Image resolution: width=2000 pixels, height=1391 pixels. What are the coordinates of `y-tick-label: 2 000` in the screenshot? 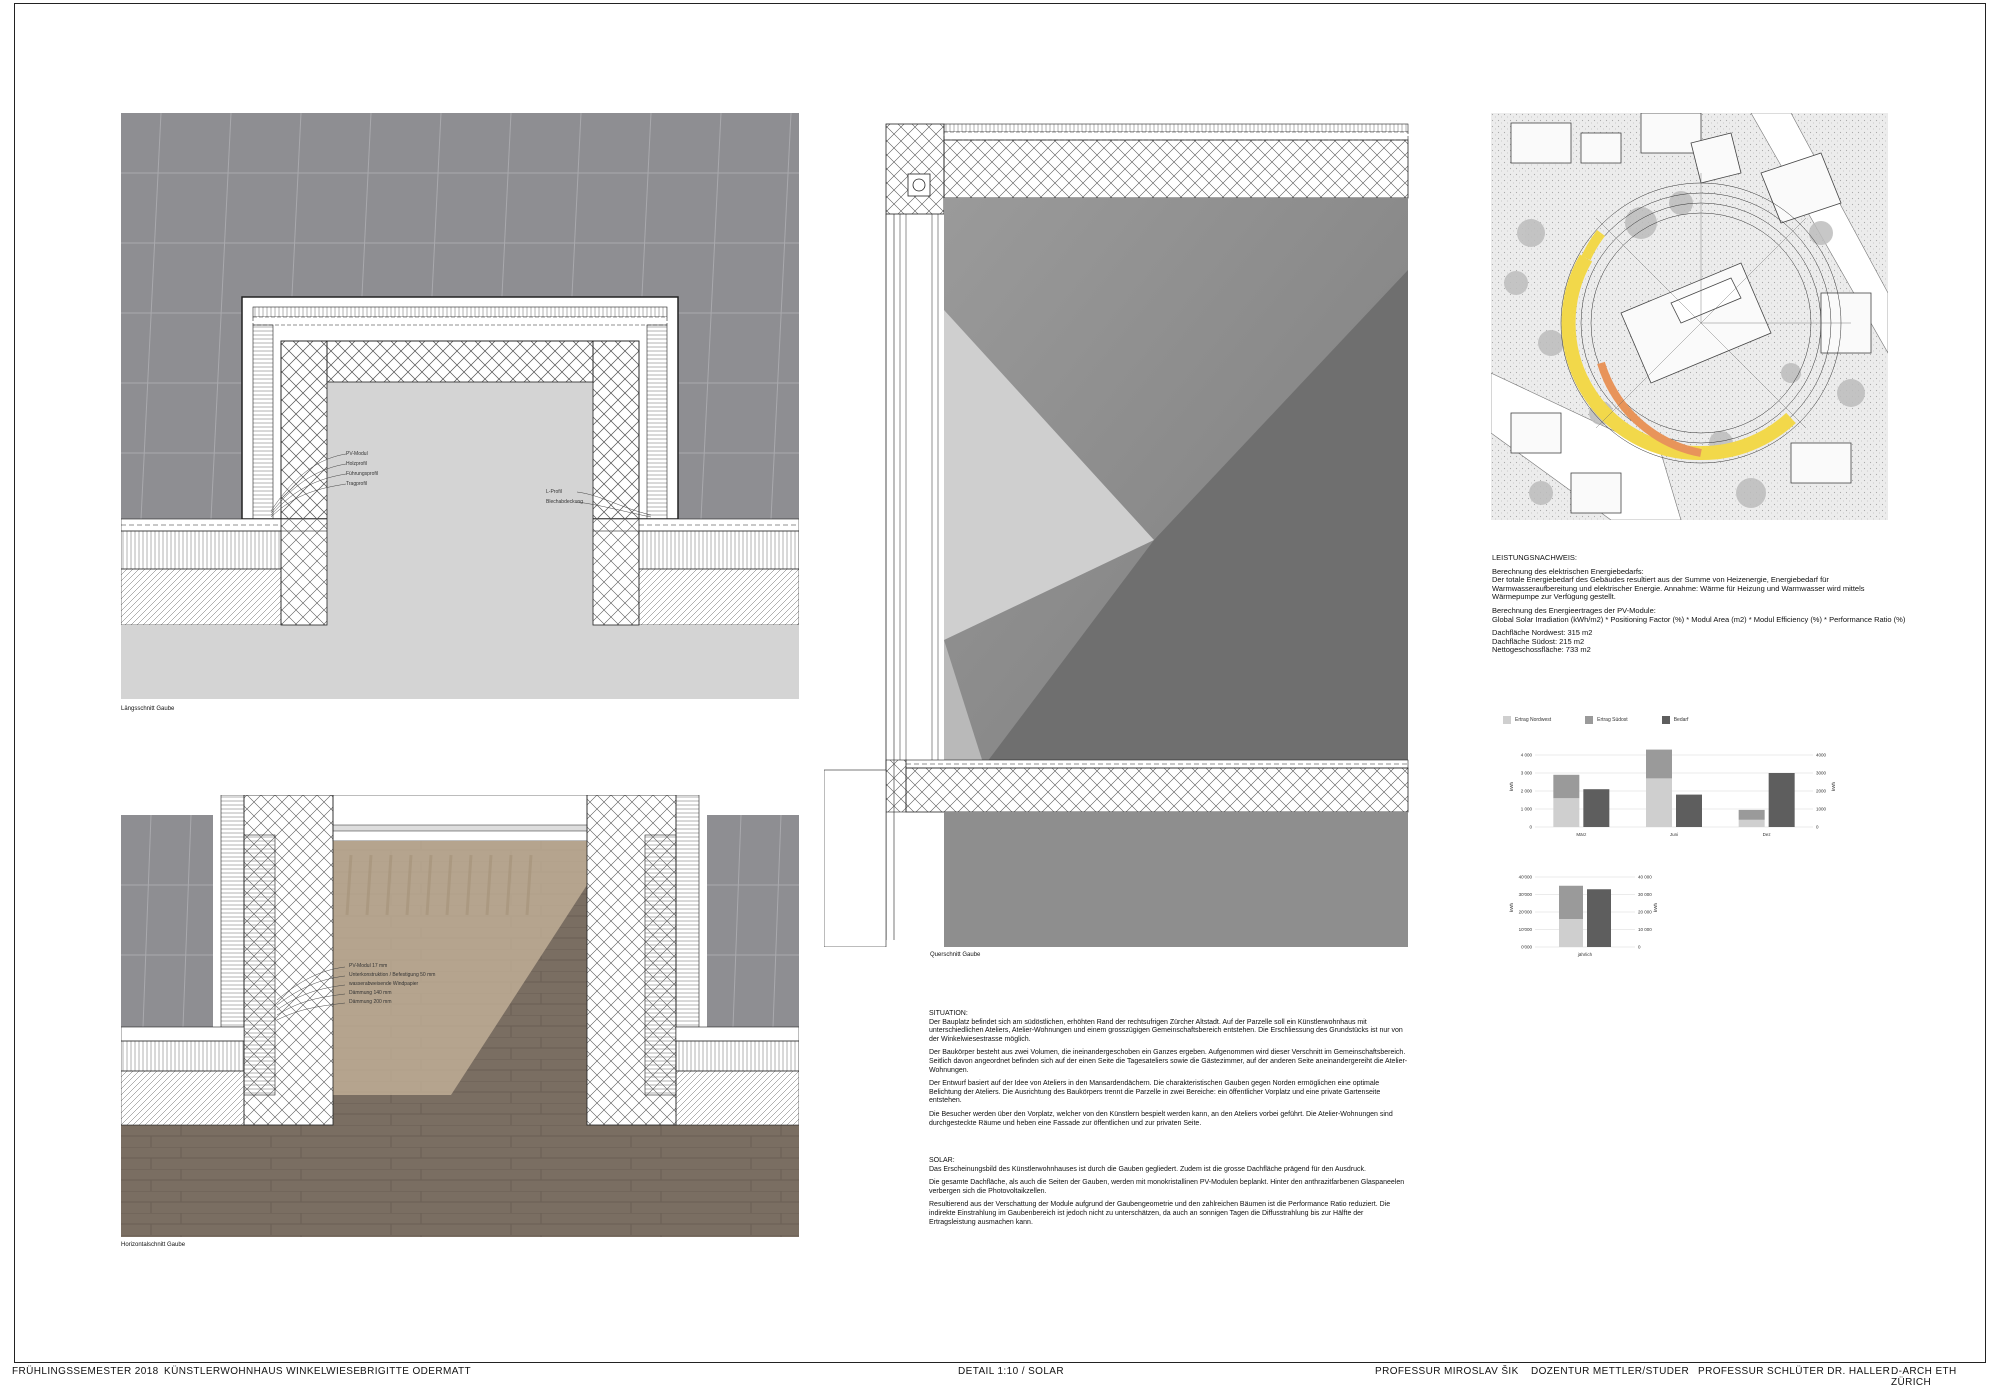 It's located at (1527, 791).